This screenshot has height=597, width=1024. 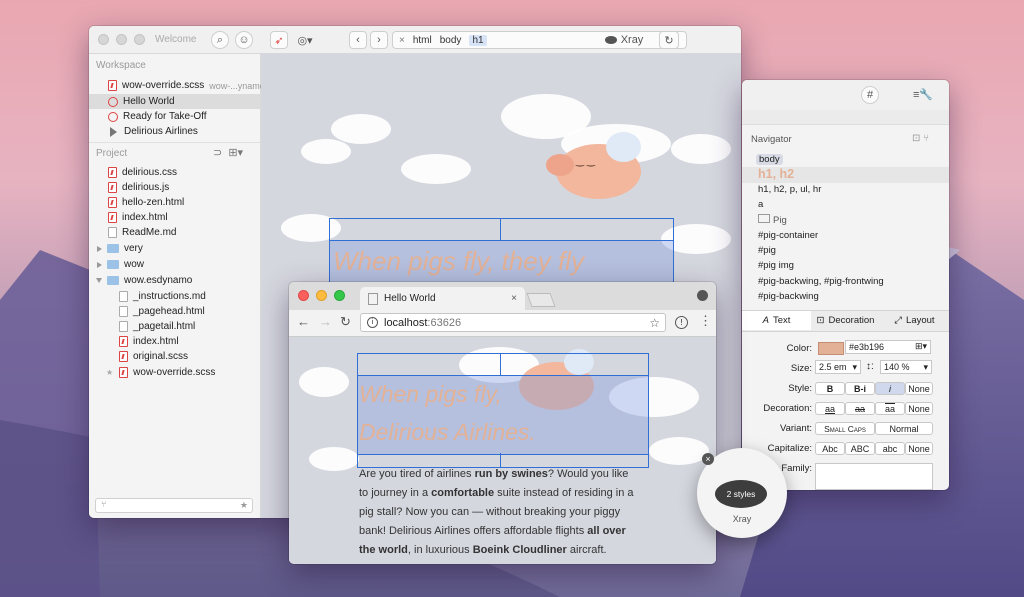 What do you see at coordinates (123, 326) in the screenshot?
I see `html-file-icon` at bounding box center [123, 326].